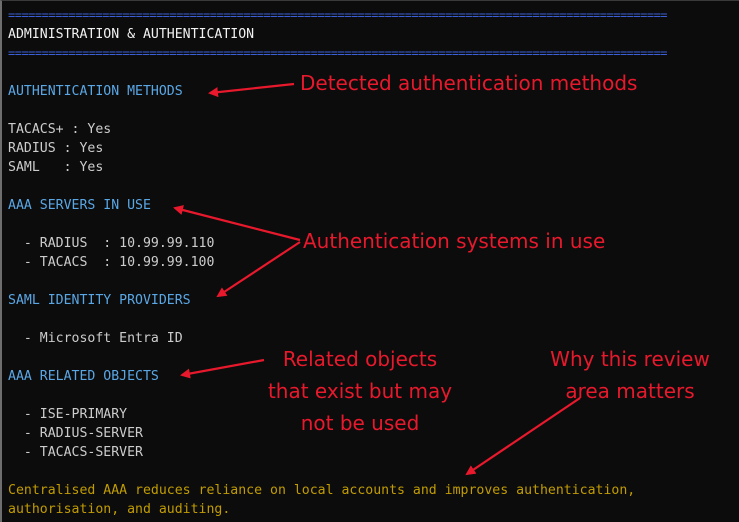 The height and width of the screenshot is (522, 739). What do you see at coordinates (523, 436) in the screenshot?
I see `arrow-to-summary` at bounding box center [523, 436].